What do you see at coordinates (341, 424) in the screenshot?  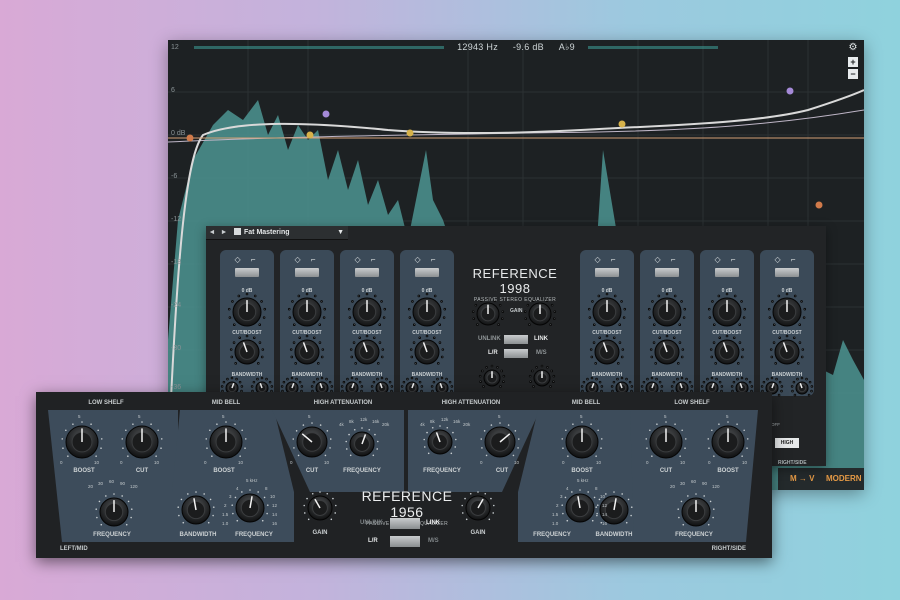 I see `atten-freq-tick: 4k` at bounding box center [341, 424].